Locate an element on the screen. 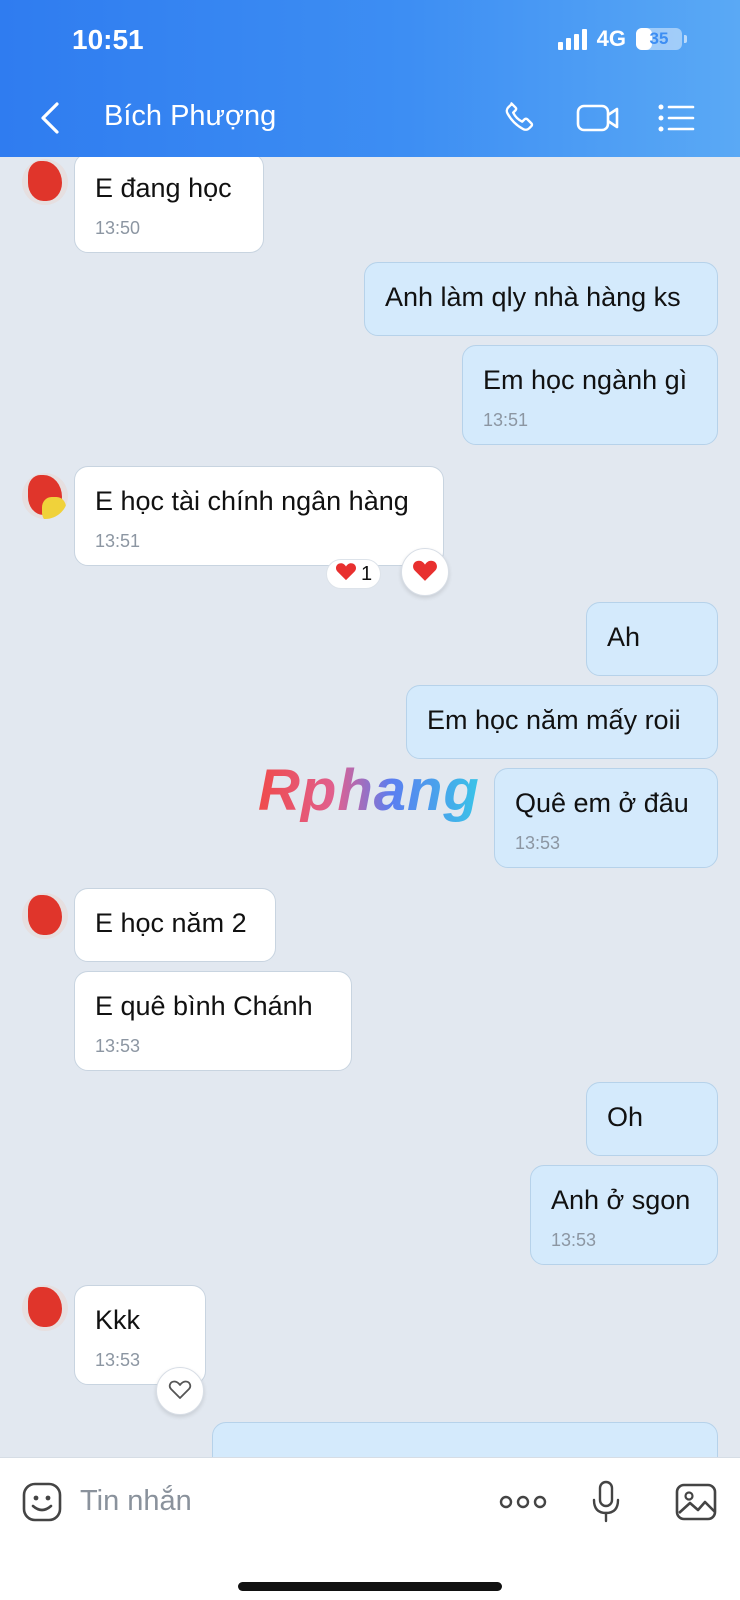 Image resolution: width=740 pixels, height=1600 pixels. phone-icon is located at coordinates (520, 118).